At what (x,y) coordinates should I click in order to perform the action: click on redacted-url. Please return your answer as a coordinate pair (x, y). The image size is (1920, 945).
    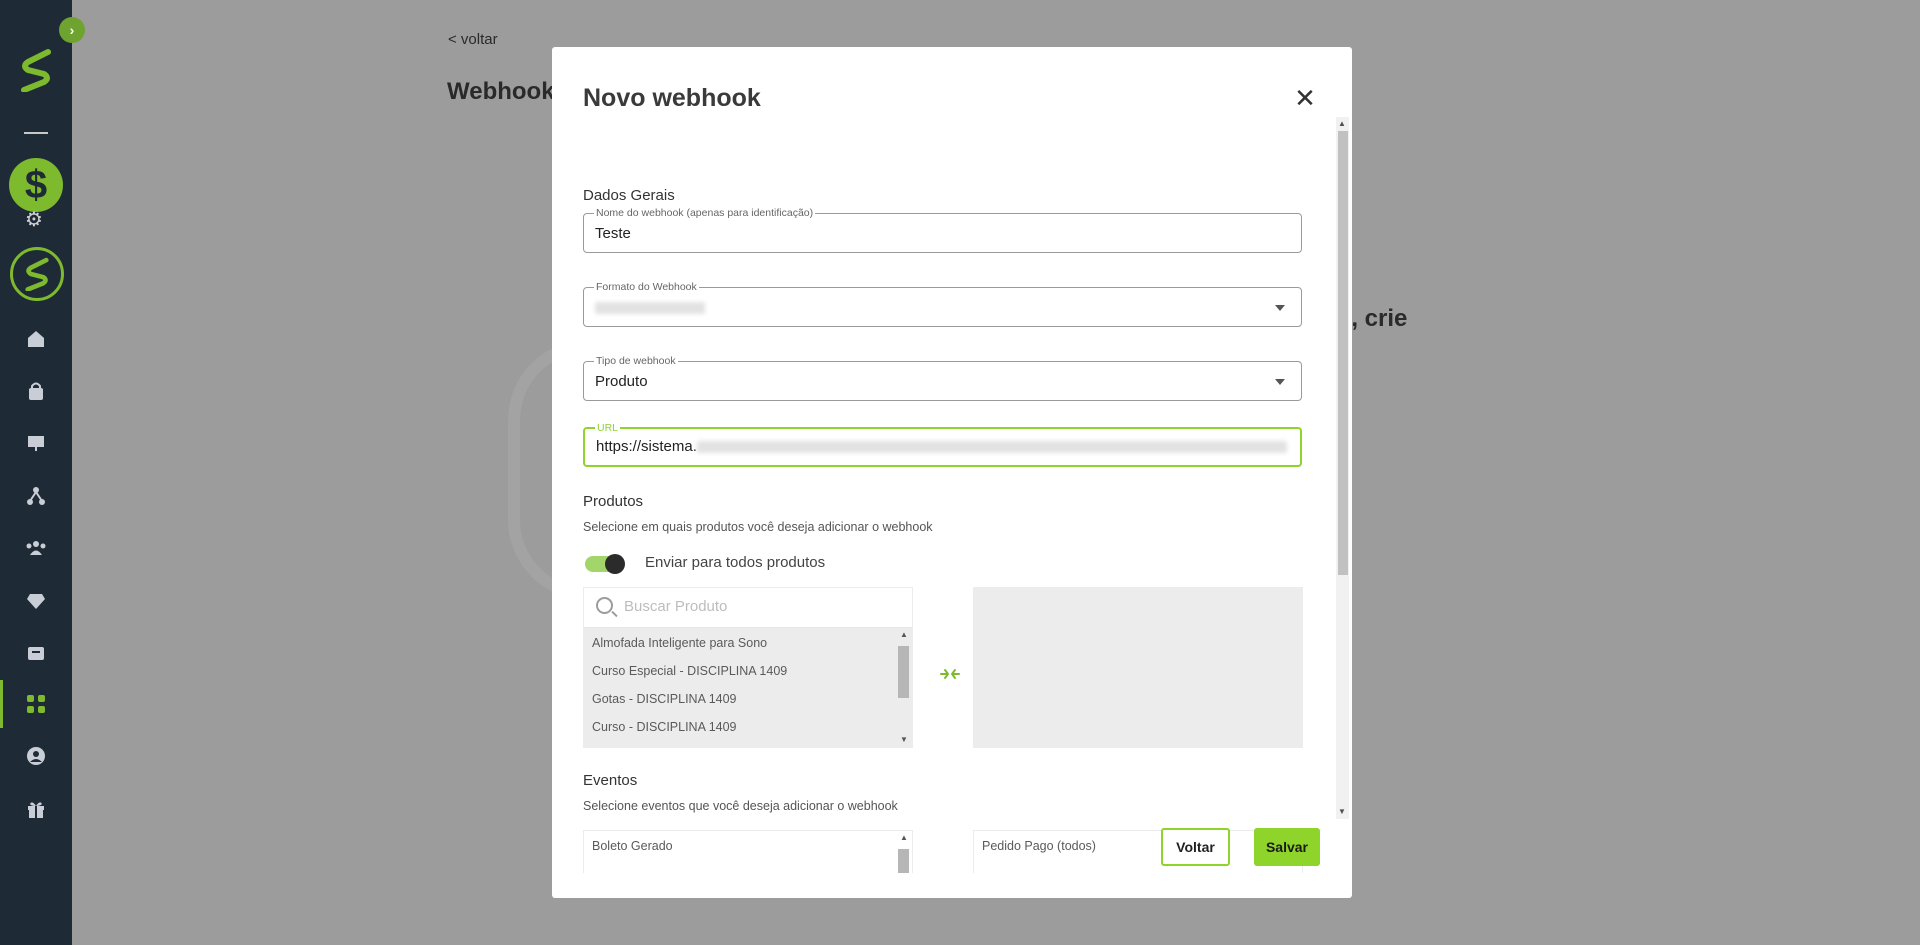
    Looking at the image, I should click on (991, 447).